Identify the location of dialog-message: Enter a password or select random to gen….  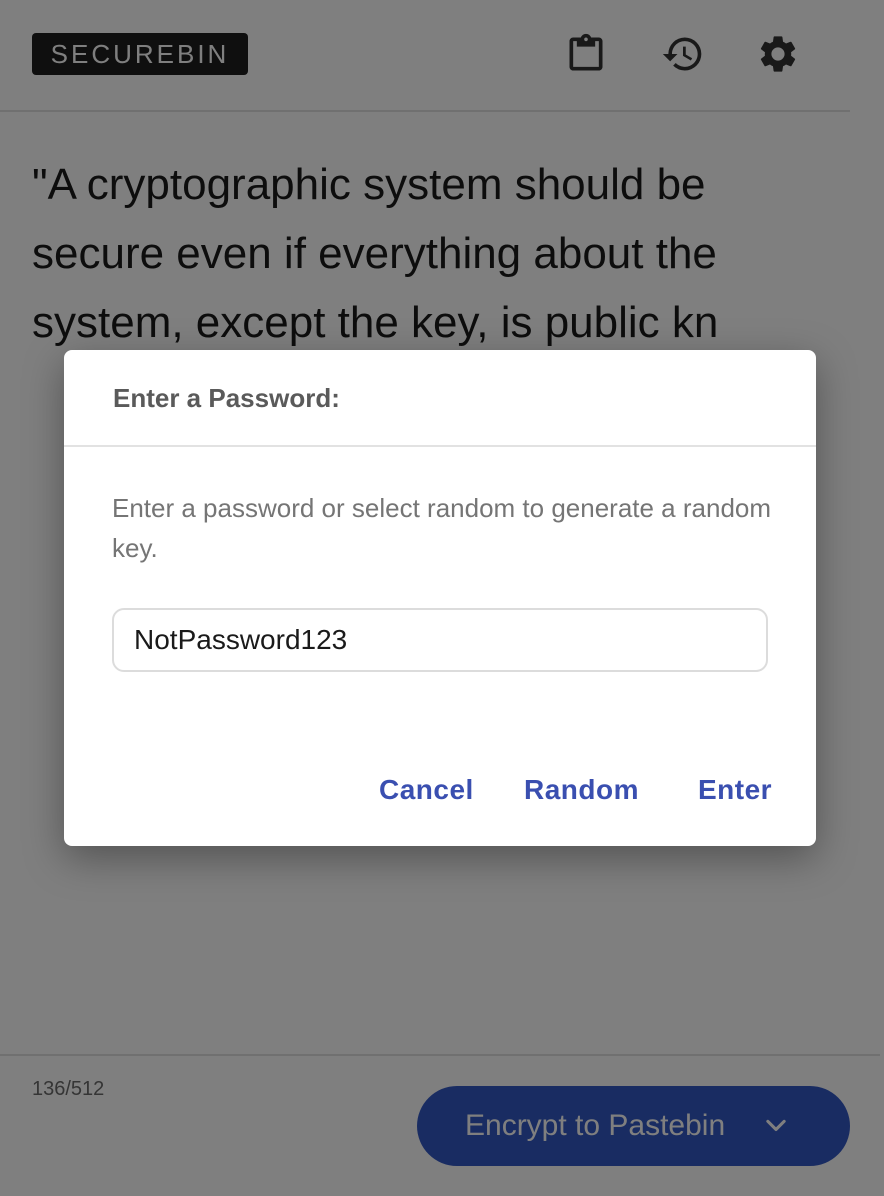
(442, 528).